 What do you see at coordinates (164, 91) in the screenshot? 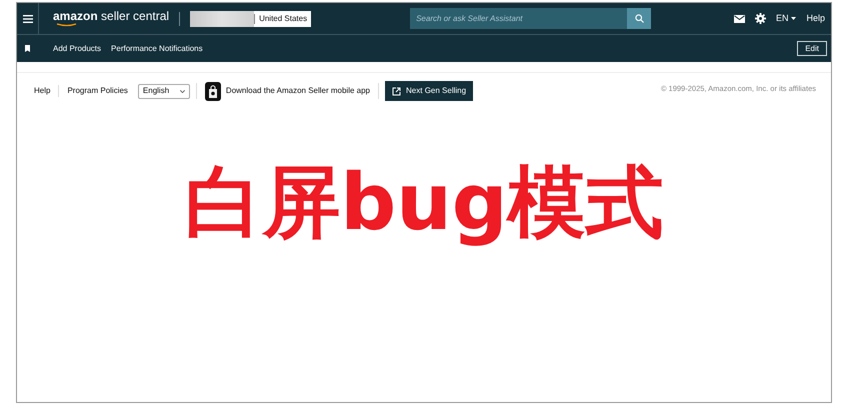
I see `language-select: English` at bounding box center [164, 91].